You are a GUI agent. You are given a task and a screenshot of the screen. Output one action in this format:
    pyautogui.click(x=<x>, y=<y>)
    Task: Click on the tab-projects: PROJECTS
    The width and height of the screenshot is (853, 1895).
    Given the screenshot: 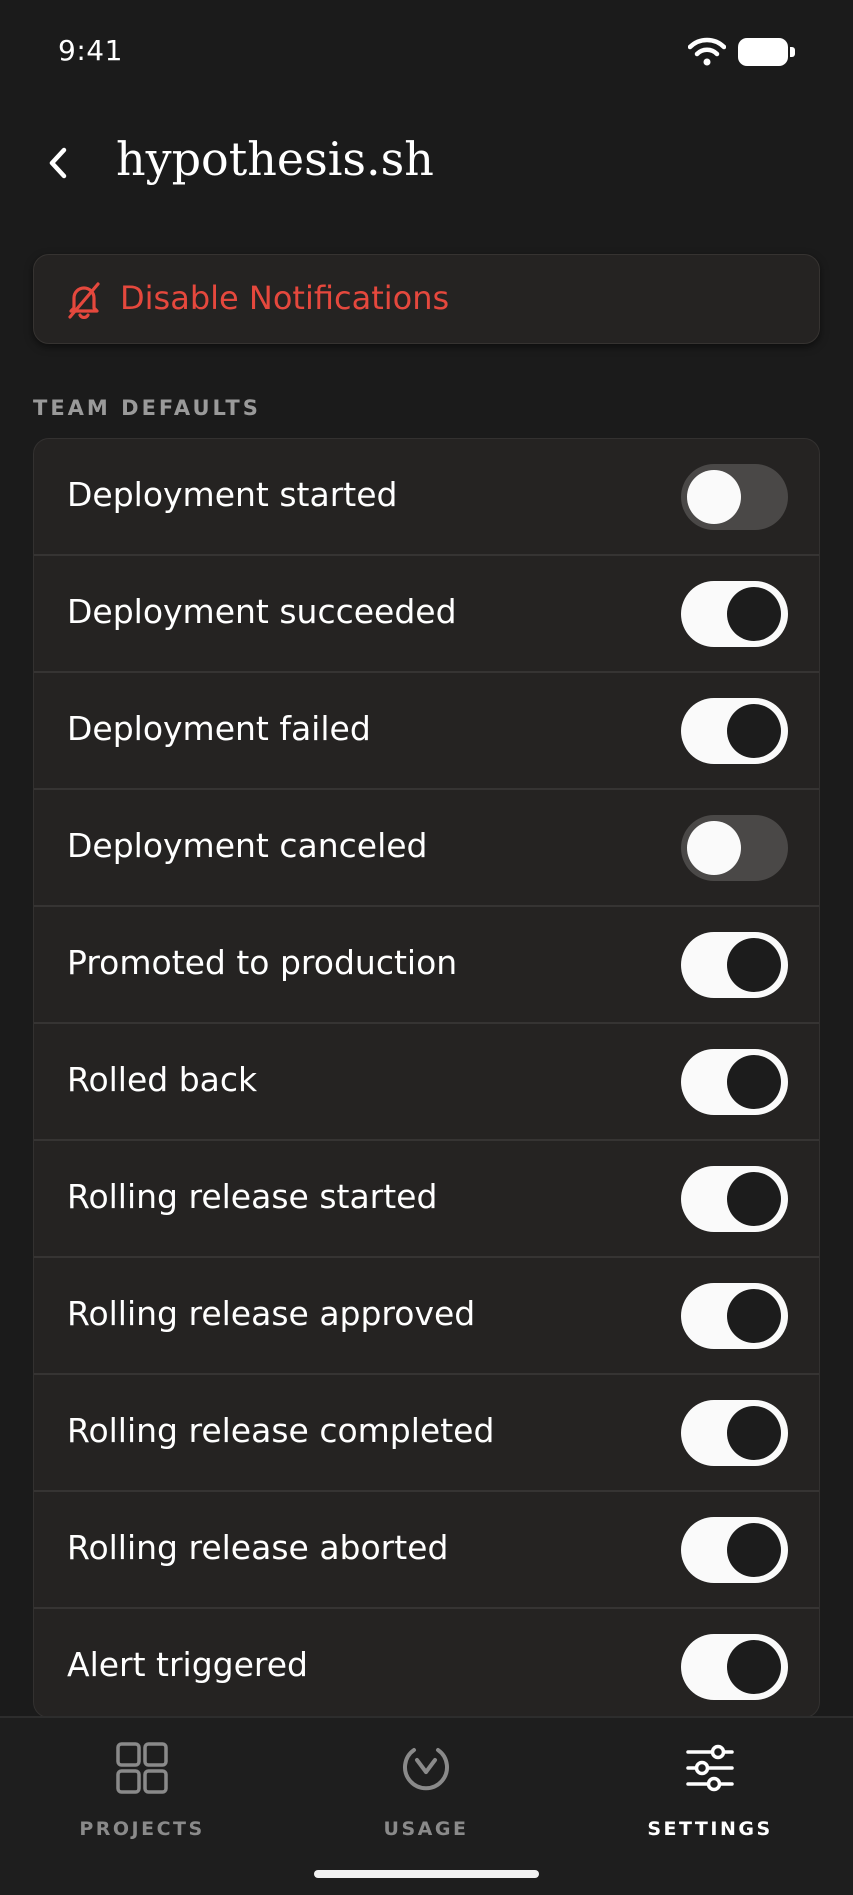 What is the action you would take?
    pyautogui.click(x=142, y=1789)
    